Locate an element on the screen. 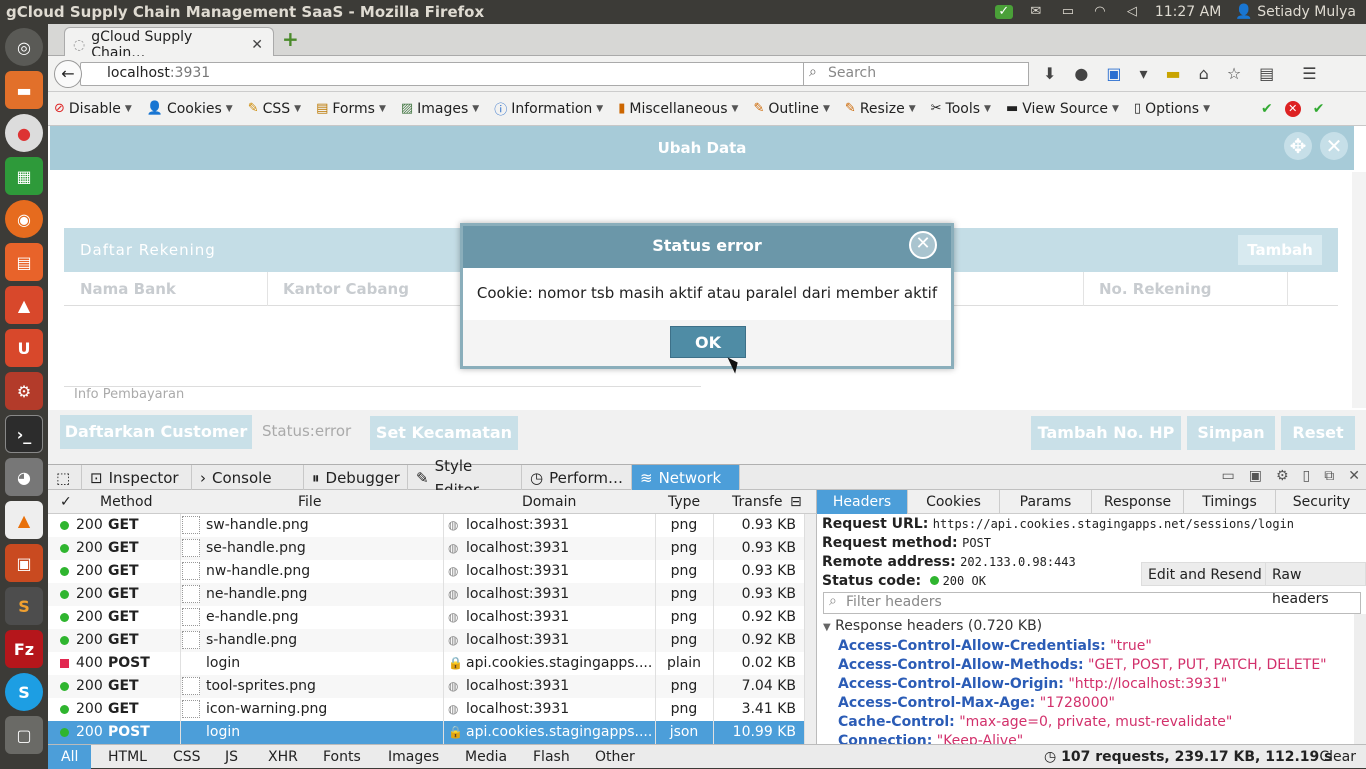  chat-icon: ● is located at coordinates (1081, 73).